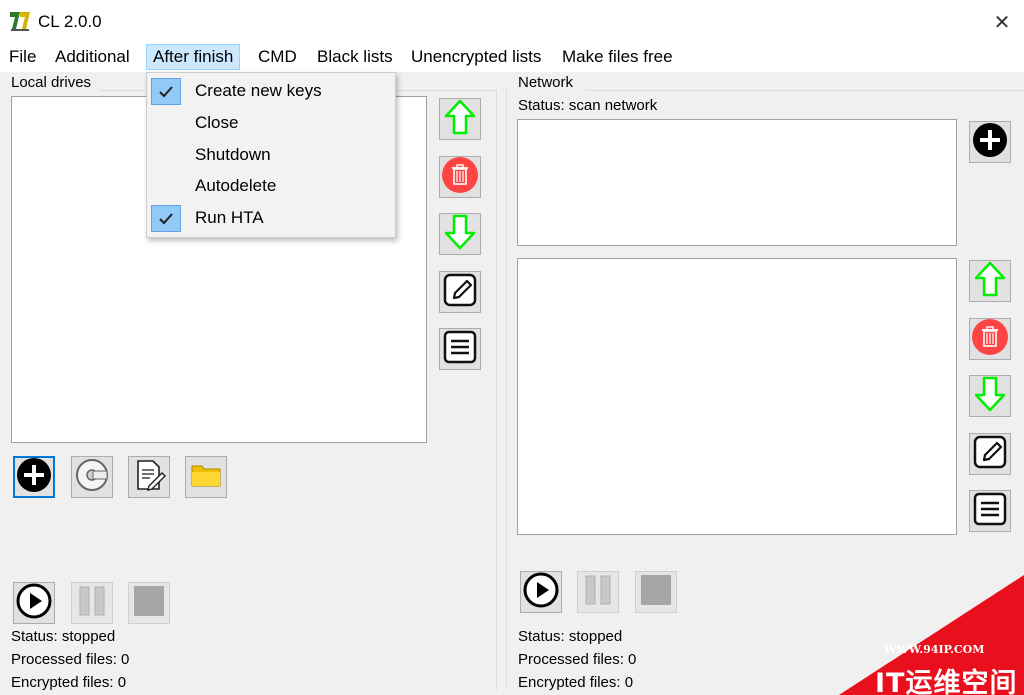 Image resolution: width=1024 pixels, height=695 pixels. I want to click on delete-button, so click(460, 177).